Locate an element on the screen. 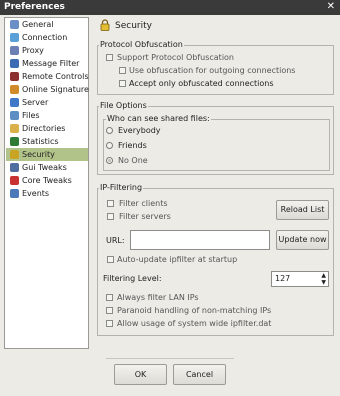 The width and height of the screenshot is (340, 396). sidebar-item-online-signature: Online Signature is located at coordinates (47, 89).